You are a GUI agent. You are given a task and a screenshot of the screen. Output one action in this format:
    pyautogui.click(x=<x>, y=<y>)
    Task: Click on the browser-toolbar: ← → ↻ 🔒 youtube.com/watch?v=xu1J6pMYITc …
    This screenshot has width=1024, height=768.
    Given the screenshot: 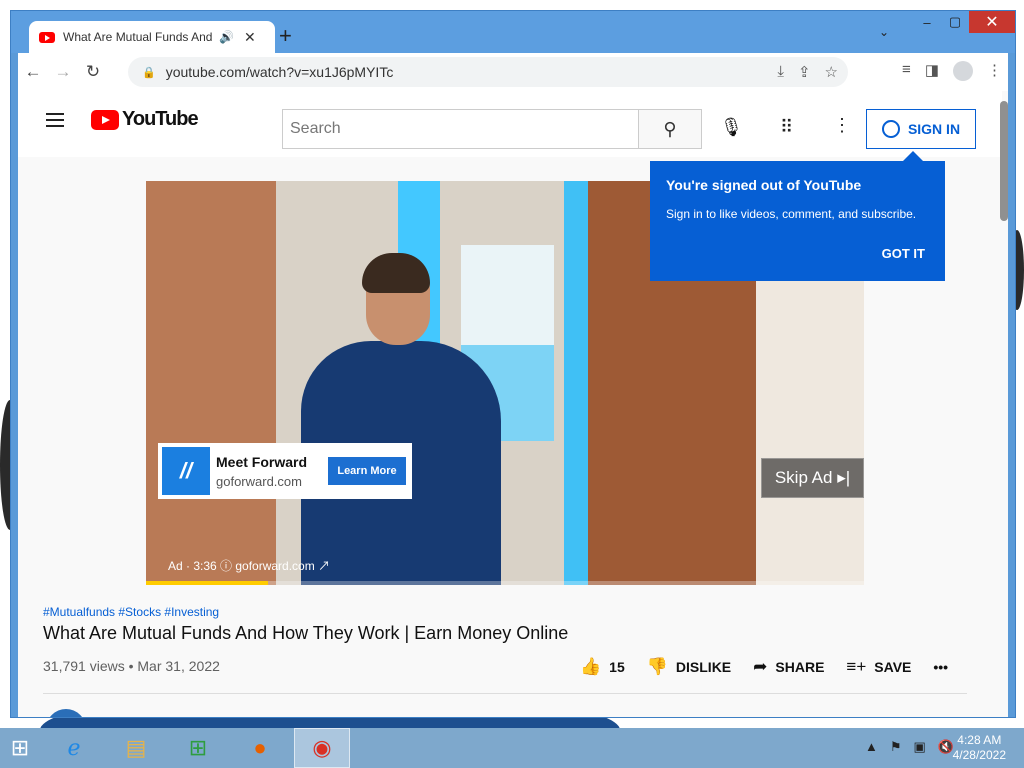 What is the action you would take?
    pyautogui.click(x=513, y=72)
    